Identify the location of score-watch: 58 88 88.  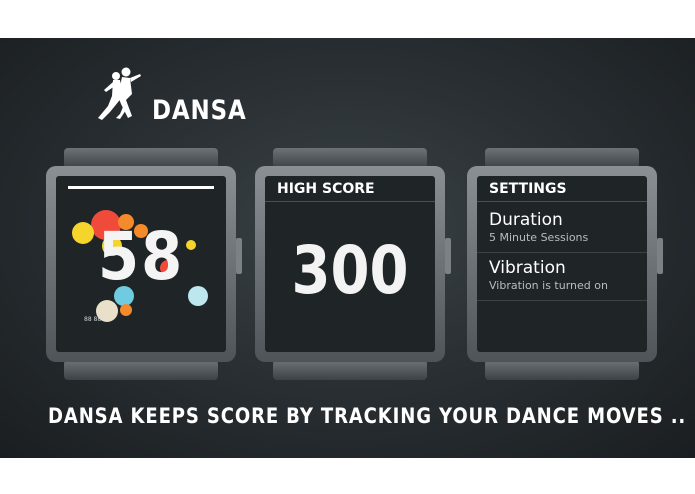
(144, 264).